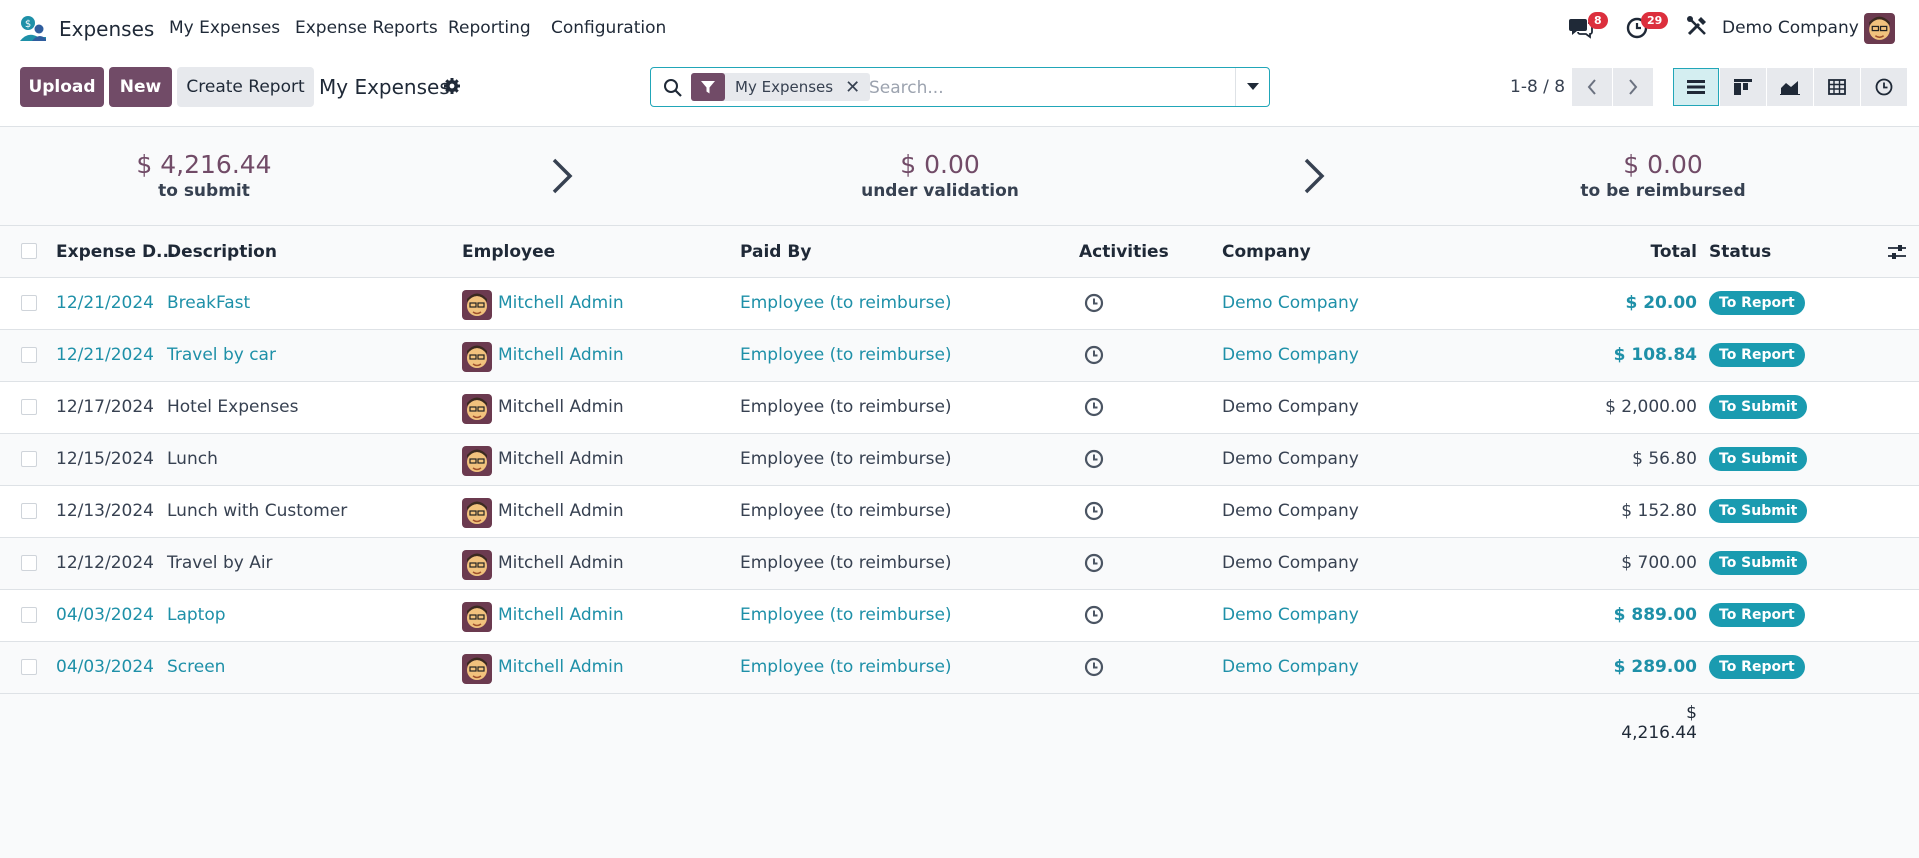 The image size is (1919, 858). What do you see at coordinates (1124, 252) in the screenshot?
I see `column-activities: Activities` at bounding box center [1124, 252].